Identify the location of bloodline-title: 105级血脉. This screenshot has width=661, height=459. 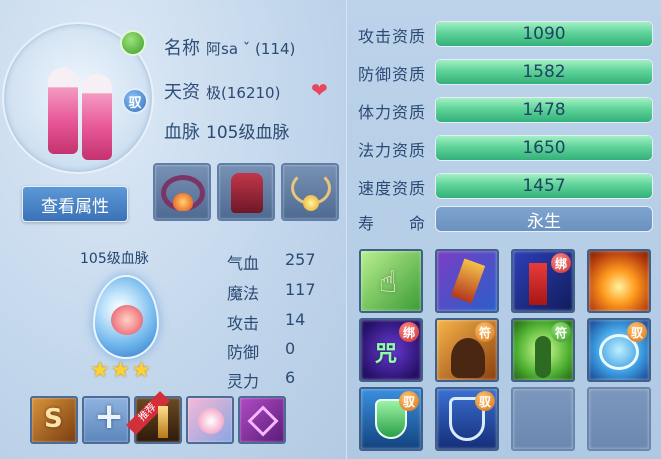
(114, 259).